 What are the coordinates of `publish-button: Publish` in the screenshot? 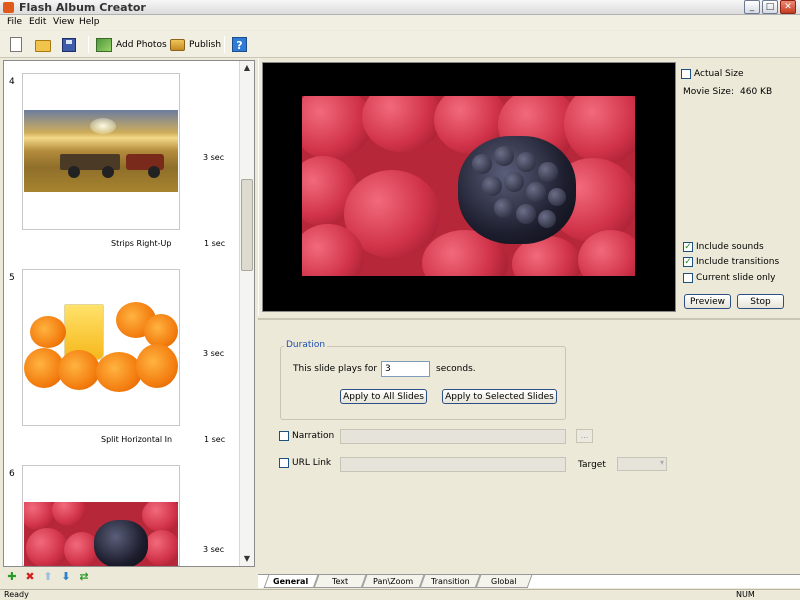 It's located at (195, 44).